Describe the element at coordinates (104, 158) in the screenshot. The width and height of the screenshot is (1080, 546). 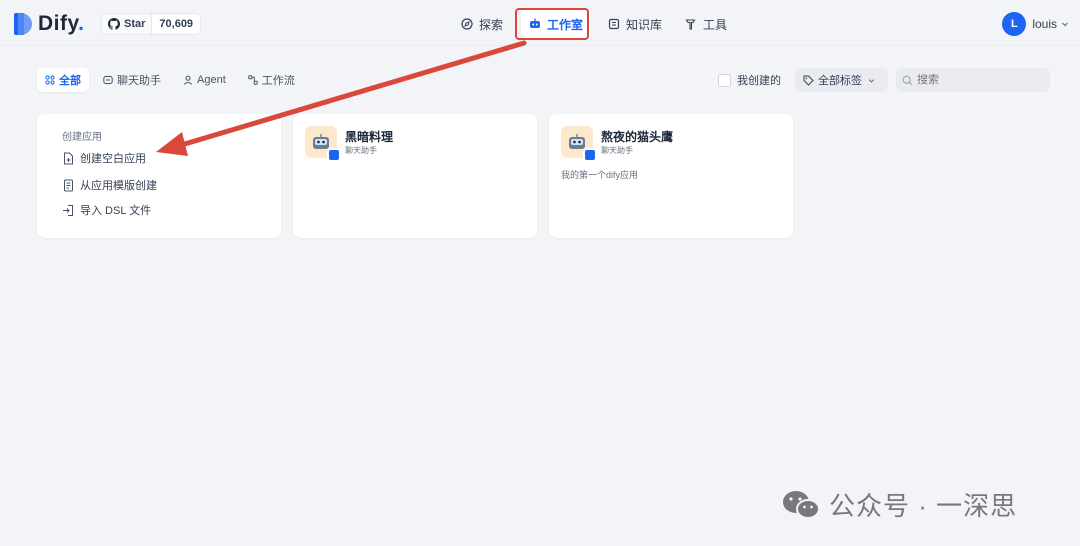
I see `create-blank-app-button: 创建空白应用` at that location.